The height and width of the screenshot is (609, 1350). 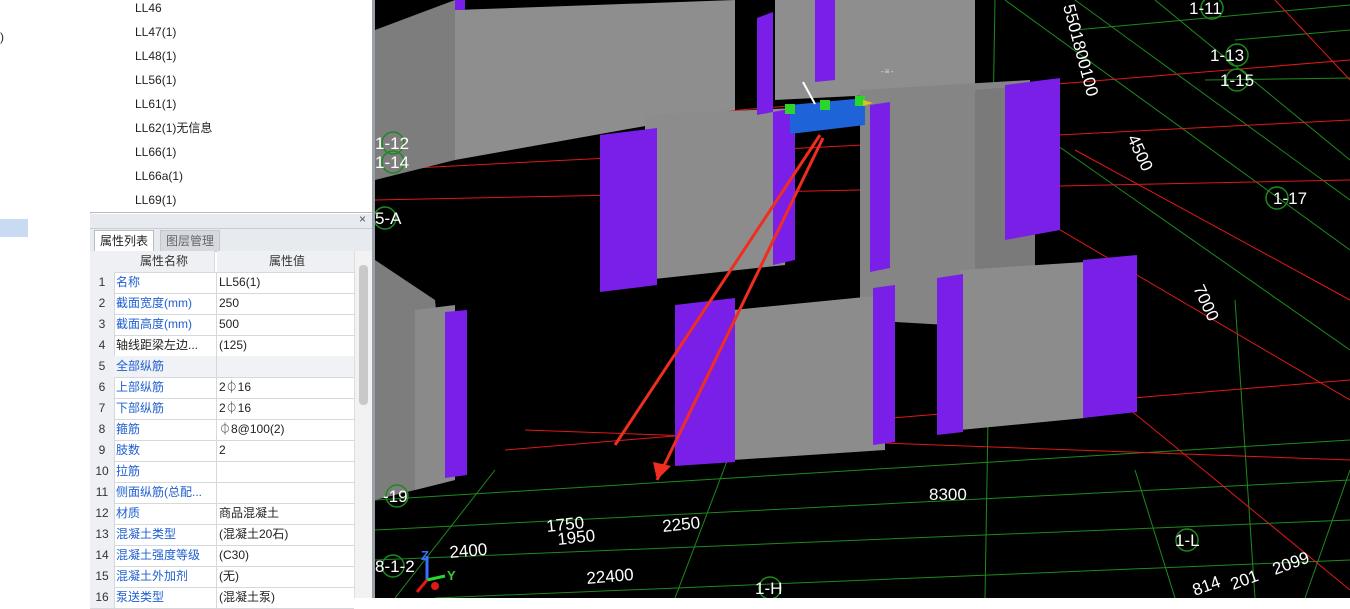 I want to click on property-name: 上部纵筋, so click(x=165, y=387).